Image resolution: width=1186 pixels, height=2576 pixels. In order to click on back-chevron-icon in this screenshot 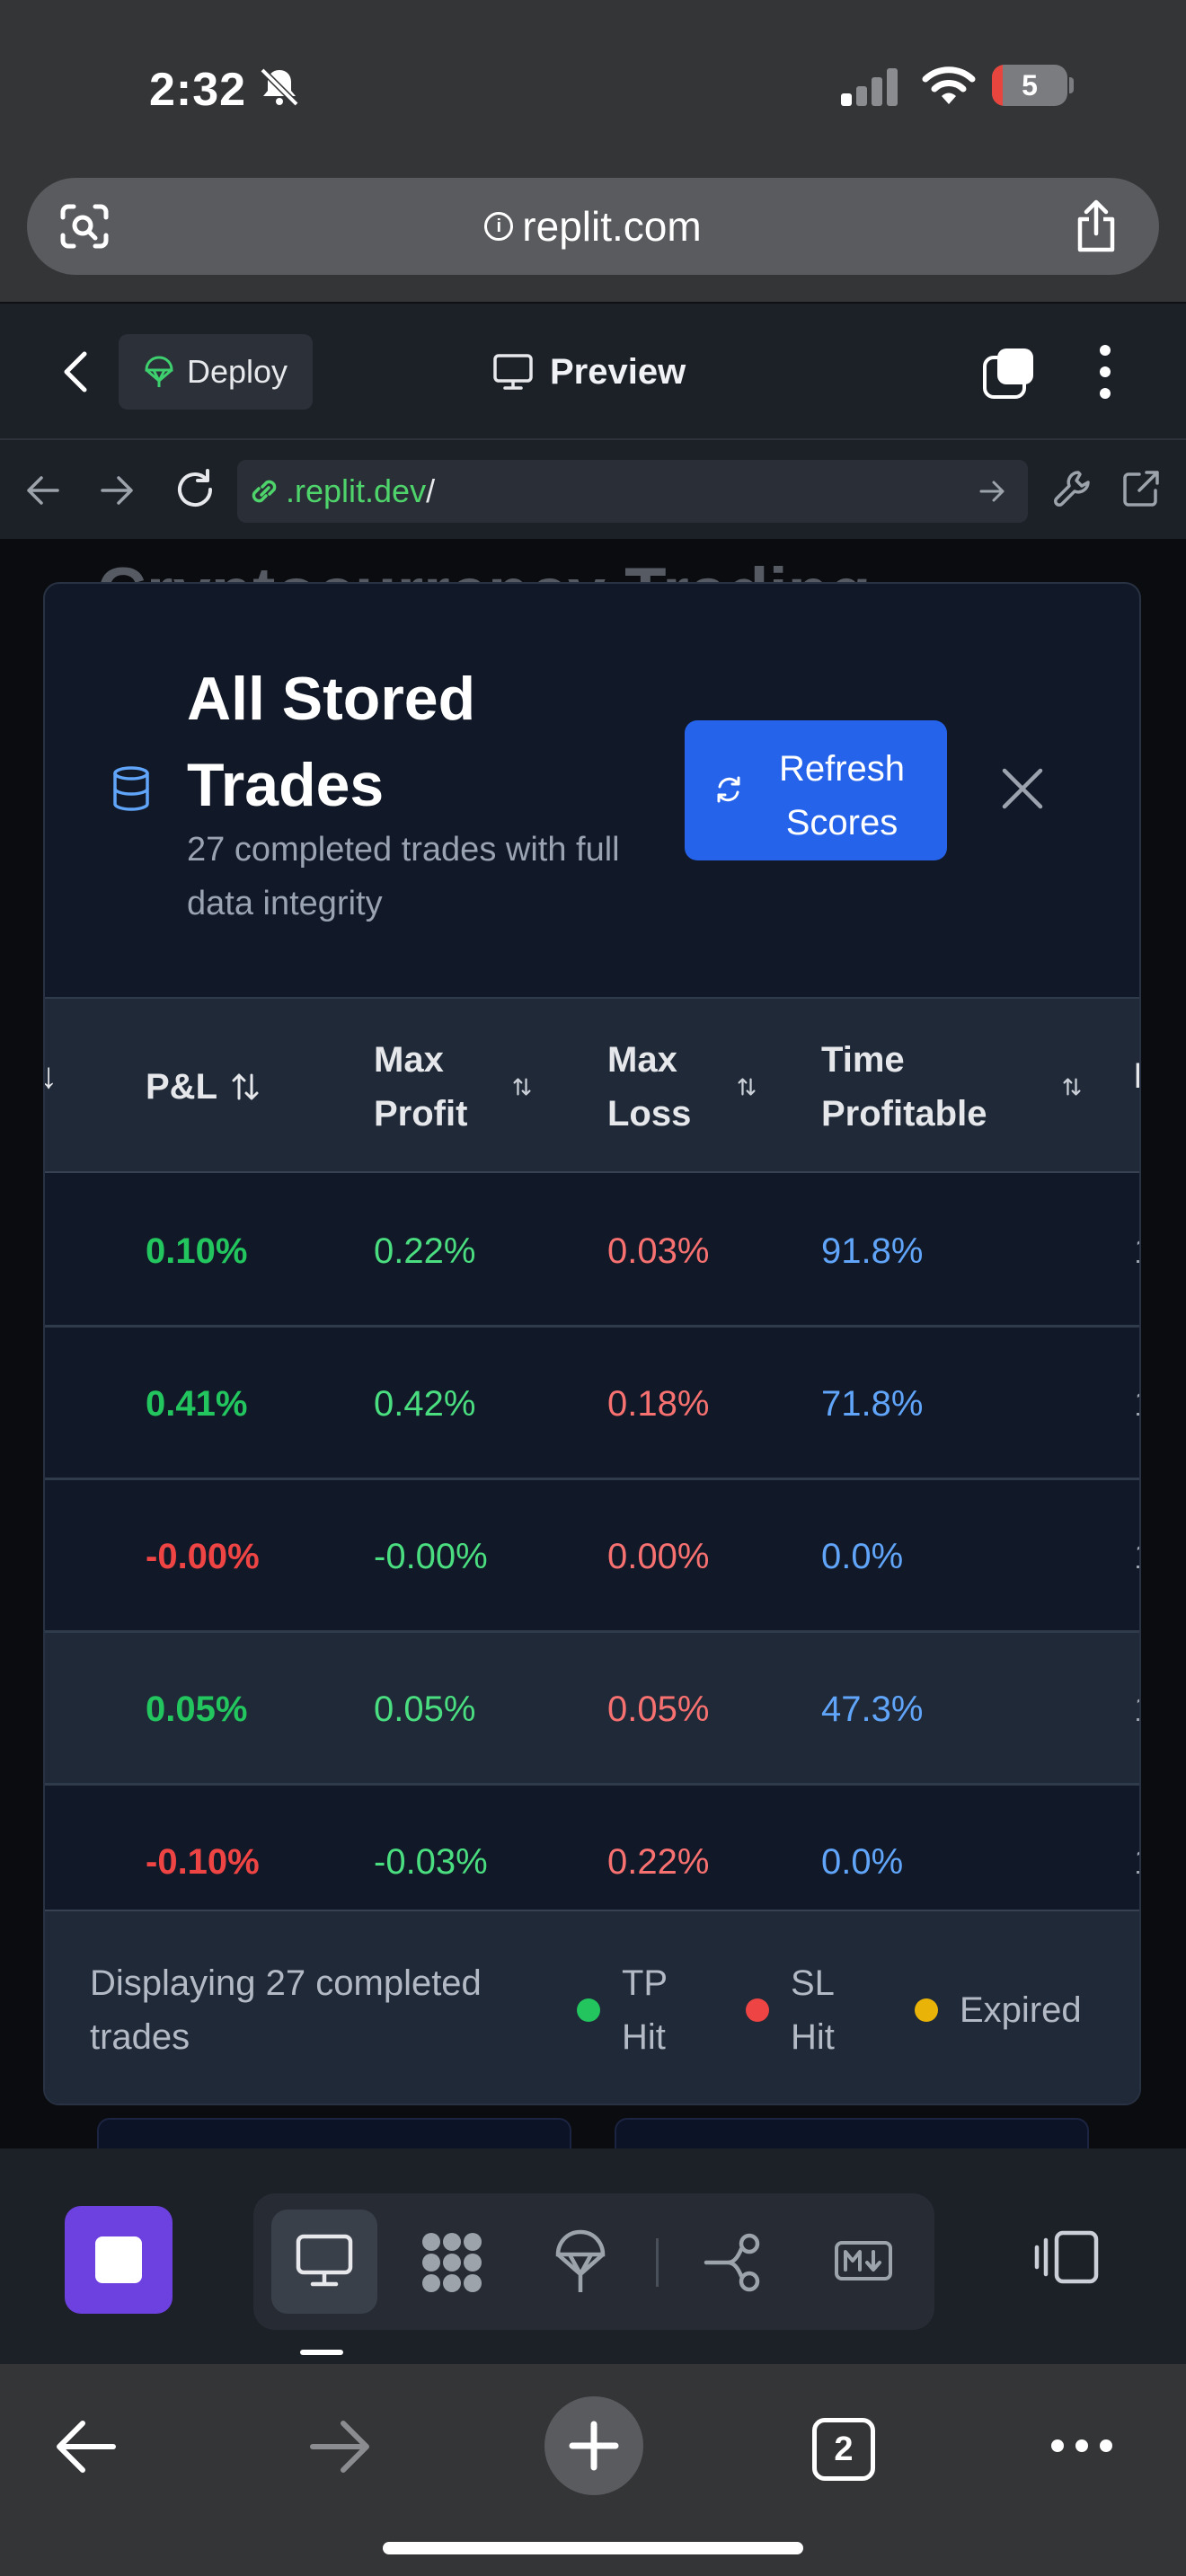, I will do `click(75, 371)`.